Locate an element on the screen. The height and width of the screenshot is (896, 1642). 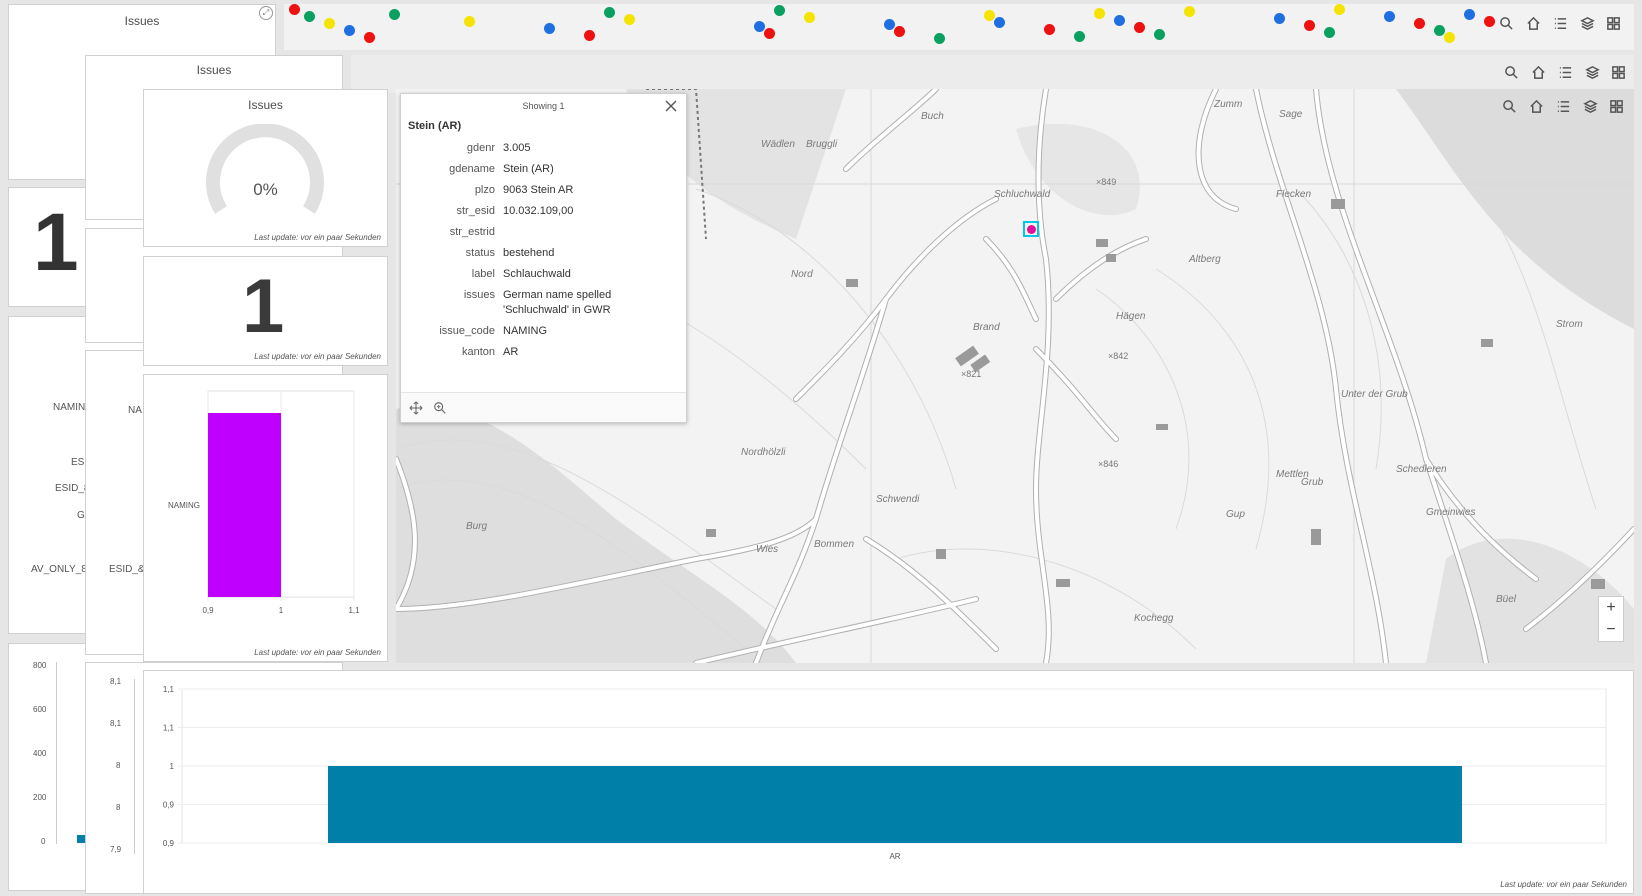
close-icon is located at coordinates (671, 106).